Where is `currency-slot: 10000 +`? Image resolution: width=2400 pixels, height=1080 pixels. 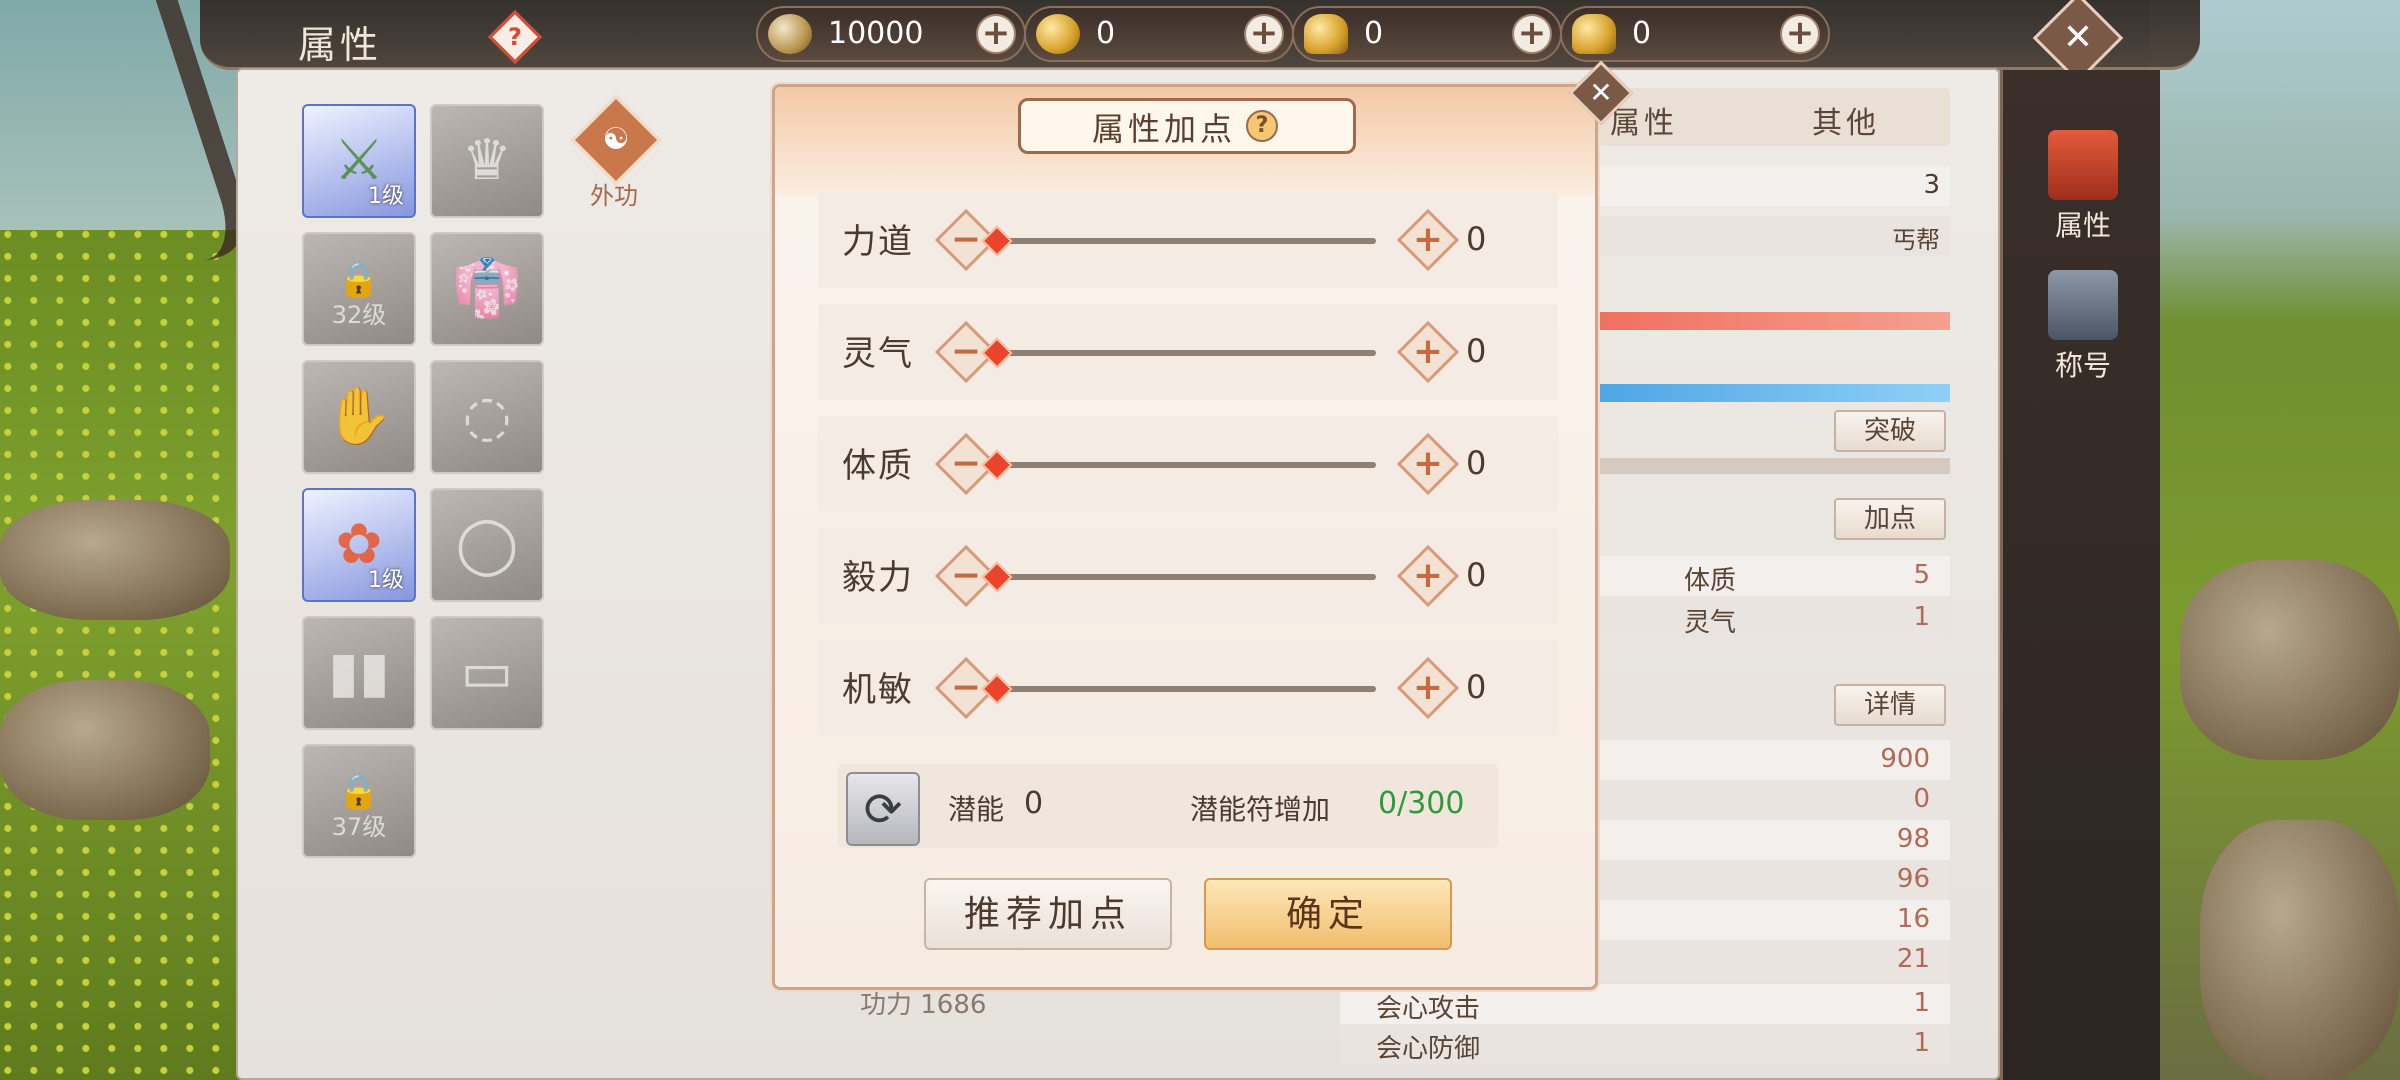
currency-slot: 10000 + is located at coordinates (891, 34).